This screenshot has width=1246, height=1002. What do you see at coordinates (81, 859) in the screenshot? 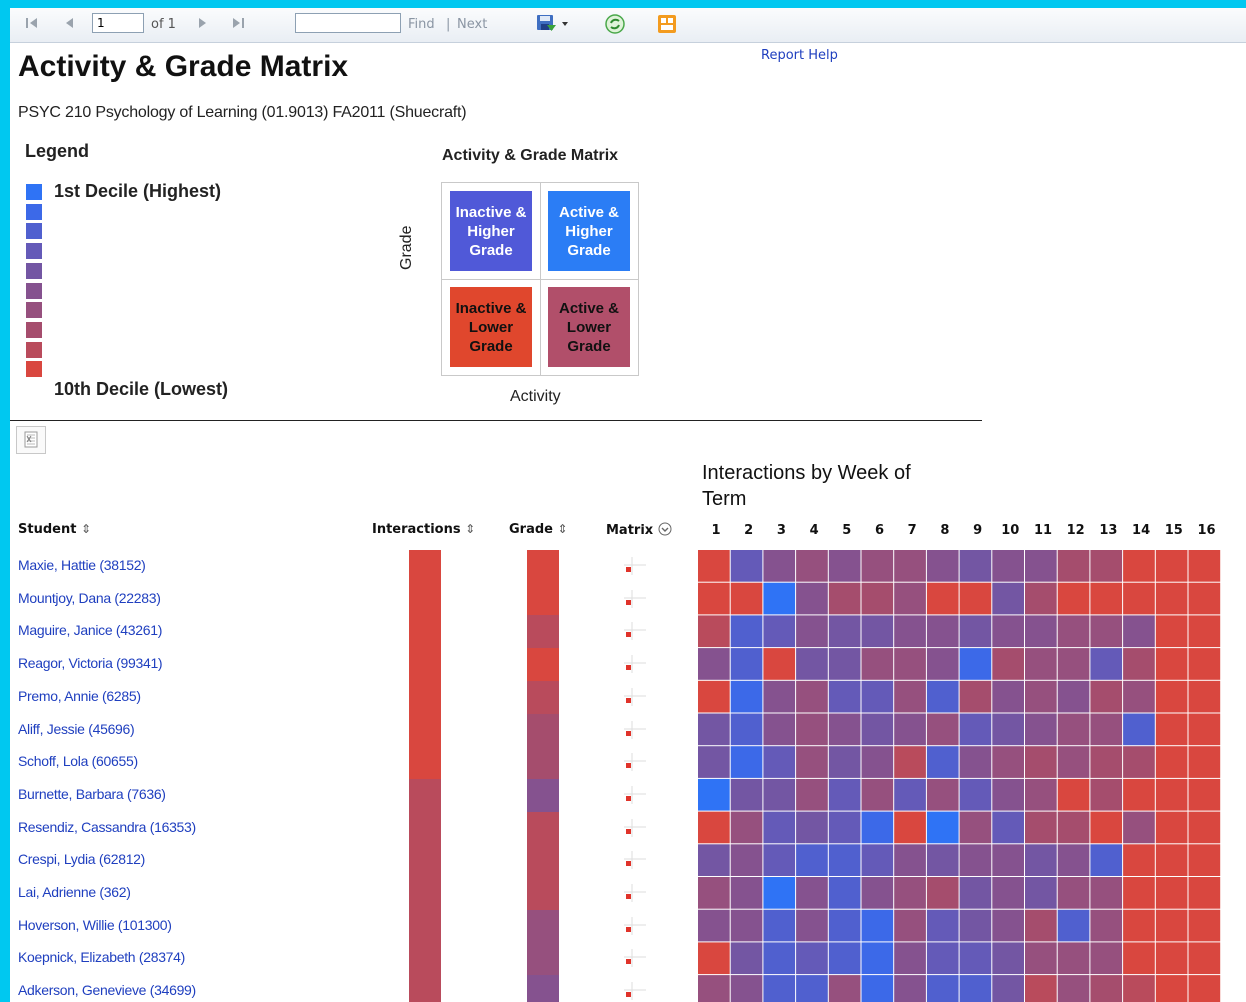
I see `student-name-link: Crespi, Lydia (62812)` at bounding box center [81, 859].